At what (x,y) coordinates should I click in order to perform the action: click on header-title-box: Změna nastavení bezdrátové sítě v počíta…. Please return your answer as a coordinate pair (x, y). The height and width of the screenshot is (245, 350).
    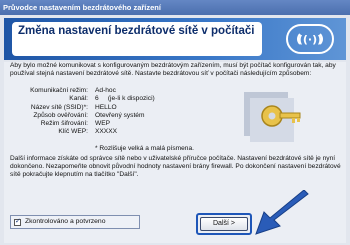
    Looking at the image, I should click on (137, 39).